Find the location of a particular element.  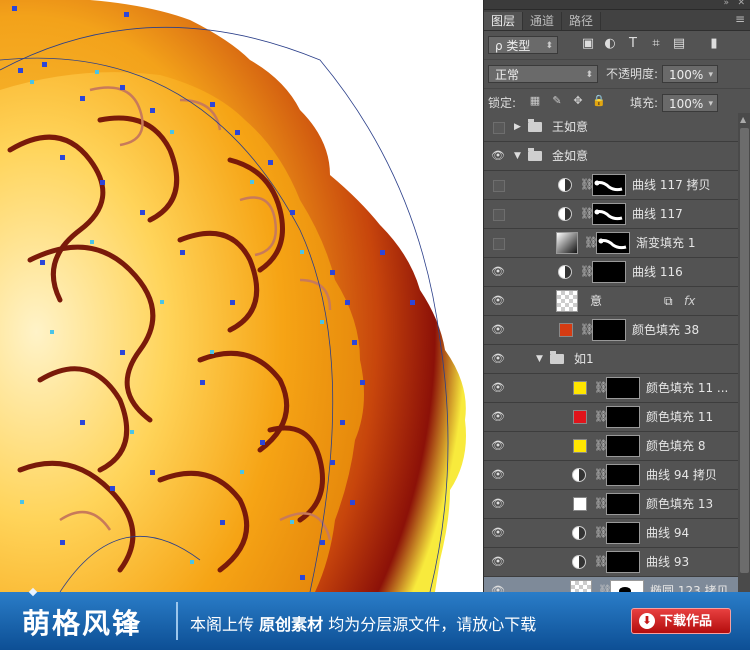

layer-row: ⛓ 曲线 117 拷贝 is located at coordinates (611, 185).